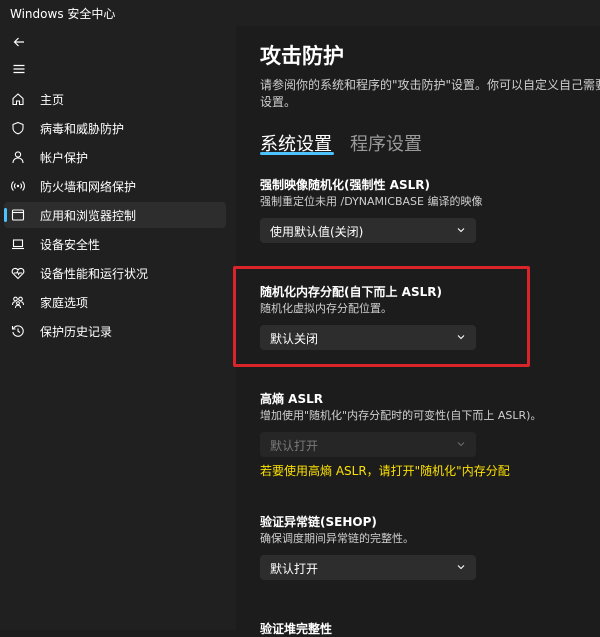 Image resolution: width=600 pixels, height=637 pixels. Describe the element at coordinates (371, 201) in the screenshot. I see `forced-aslr-description: 强制重定位未用 /DYNAMICBASE 编译的映像` at that location.